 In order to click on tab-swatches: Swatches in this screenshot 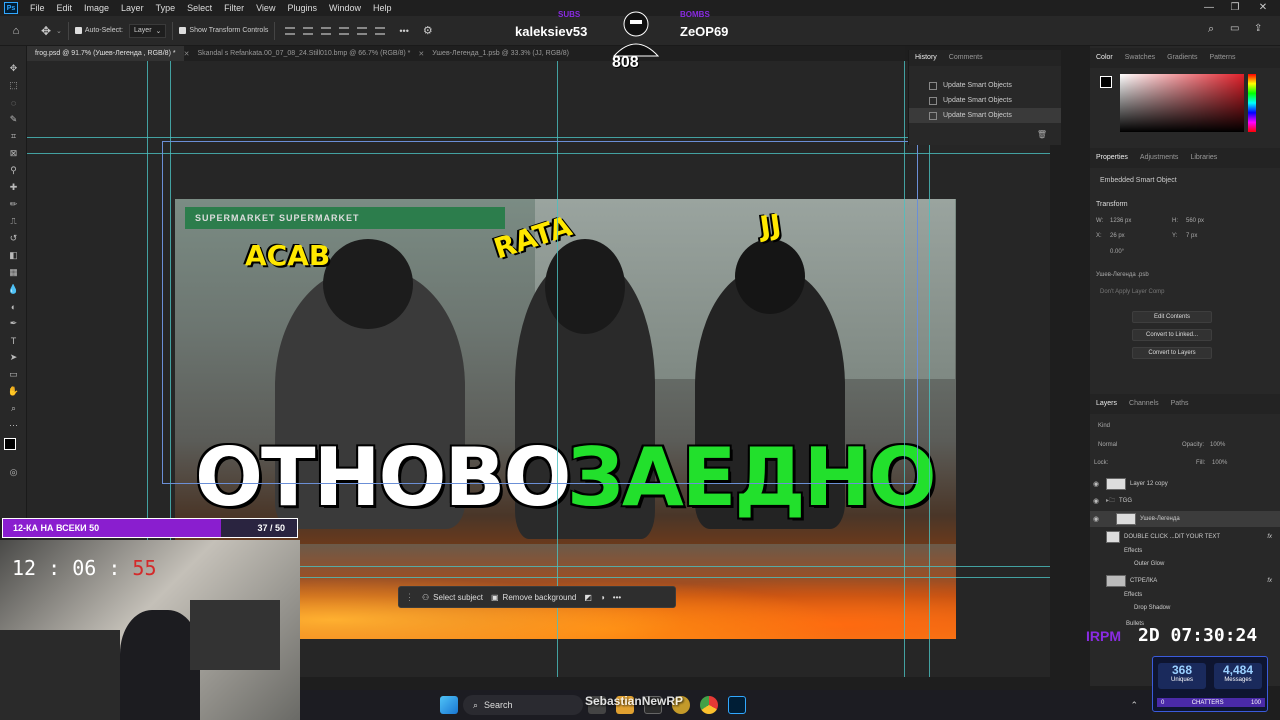, I will do `click(1140, 58)`.